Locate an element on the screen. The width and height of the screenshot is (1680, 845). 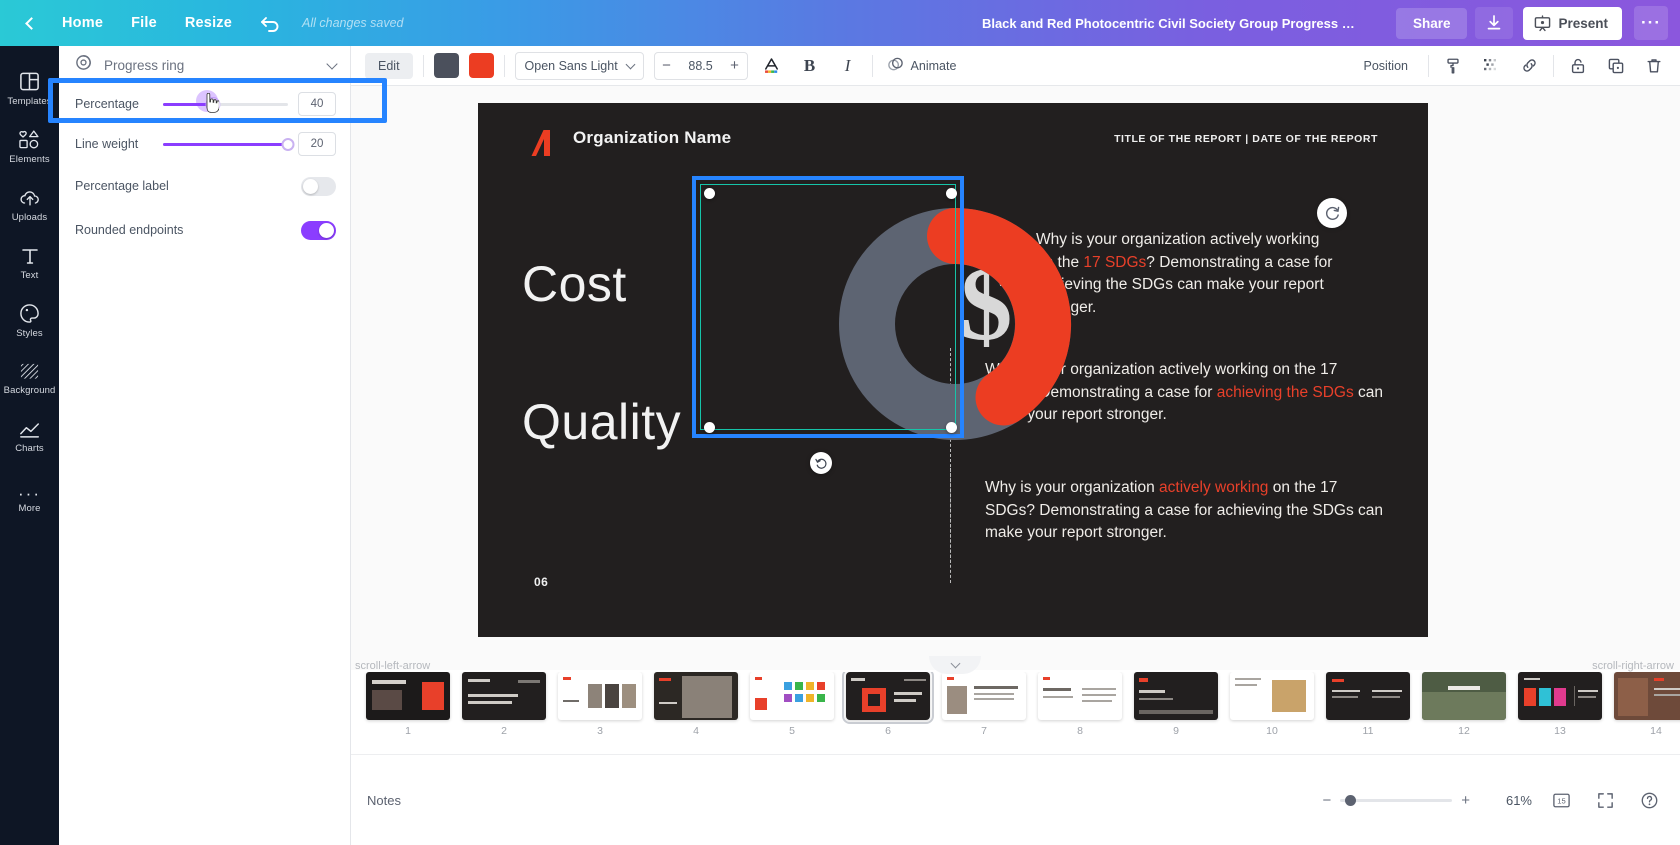
zoom-in-button: + is located at coordinates (1465, 800).